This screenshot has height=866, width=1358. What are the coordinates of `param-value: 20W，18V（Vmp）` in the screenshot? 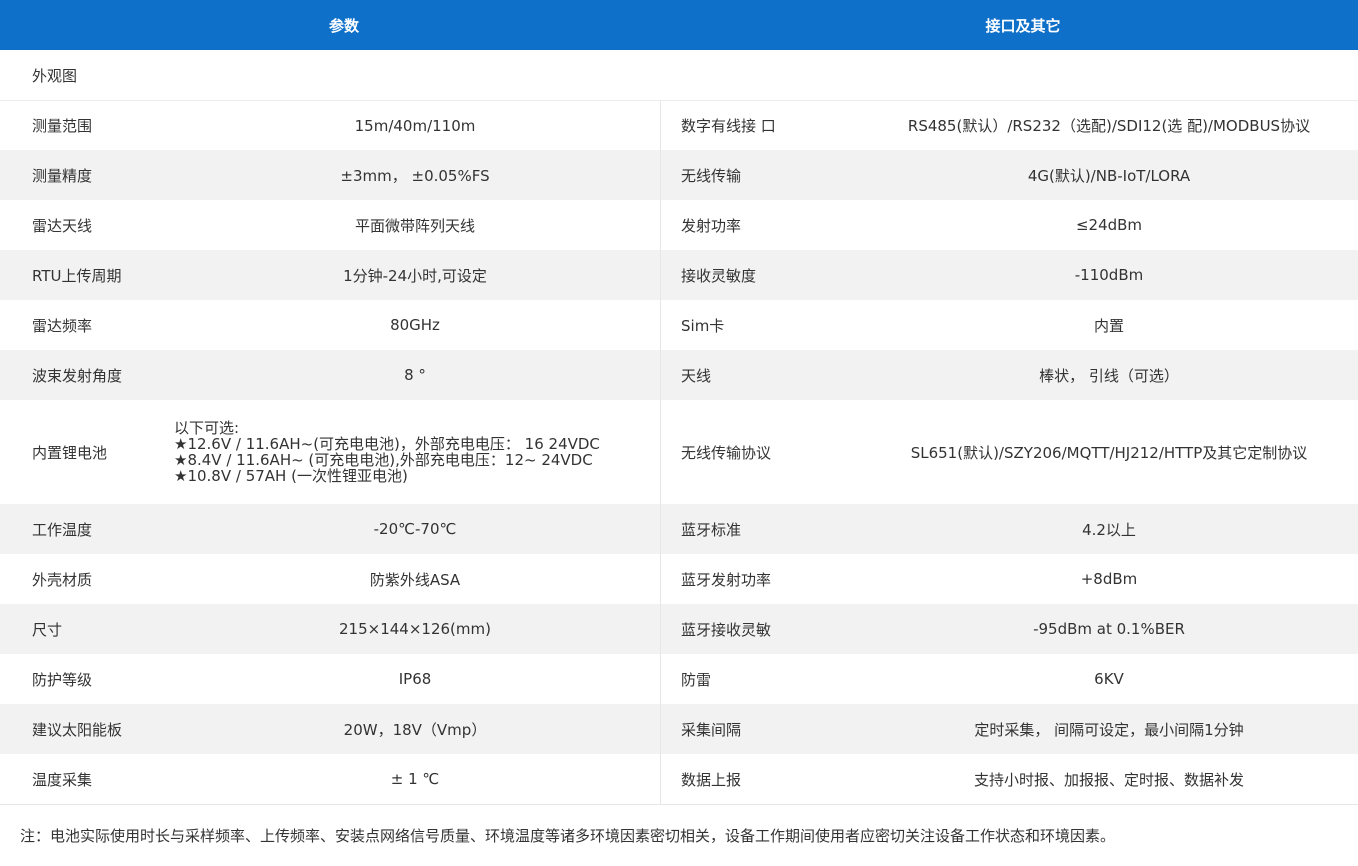 It's located at (415, 729).